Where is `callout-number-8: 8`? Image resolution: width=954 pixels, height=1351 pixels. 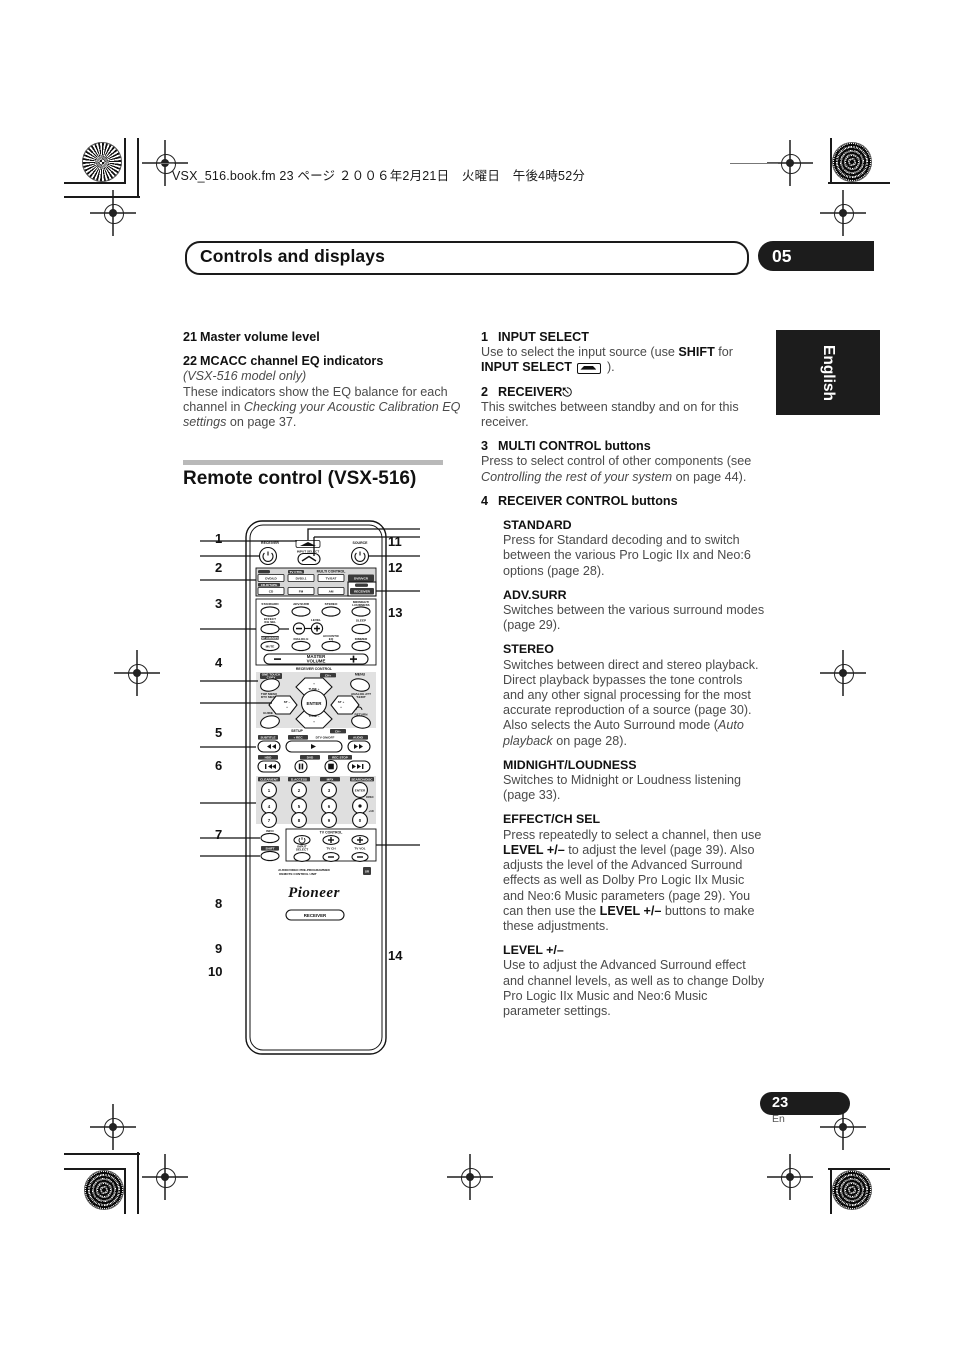
callout-number-8: 8 is located at coordinates (219, 903).